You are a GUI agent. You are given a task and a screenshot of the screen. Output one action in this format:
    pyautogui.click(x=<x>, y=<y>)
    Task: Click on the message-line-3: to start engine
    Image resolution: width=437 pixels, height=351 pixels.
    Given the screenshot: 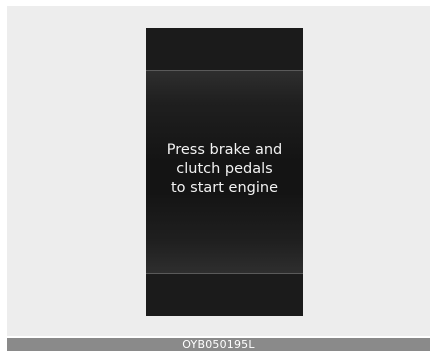 What is the action you would take?
    pyautogui.click(x=224, y=188)
    